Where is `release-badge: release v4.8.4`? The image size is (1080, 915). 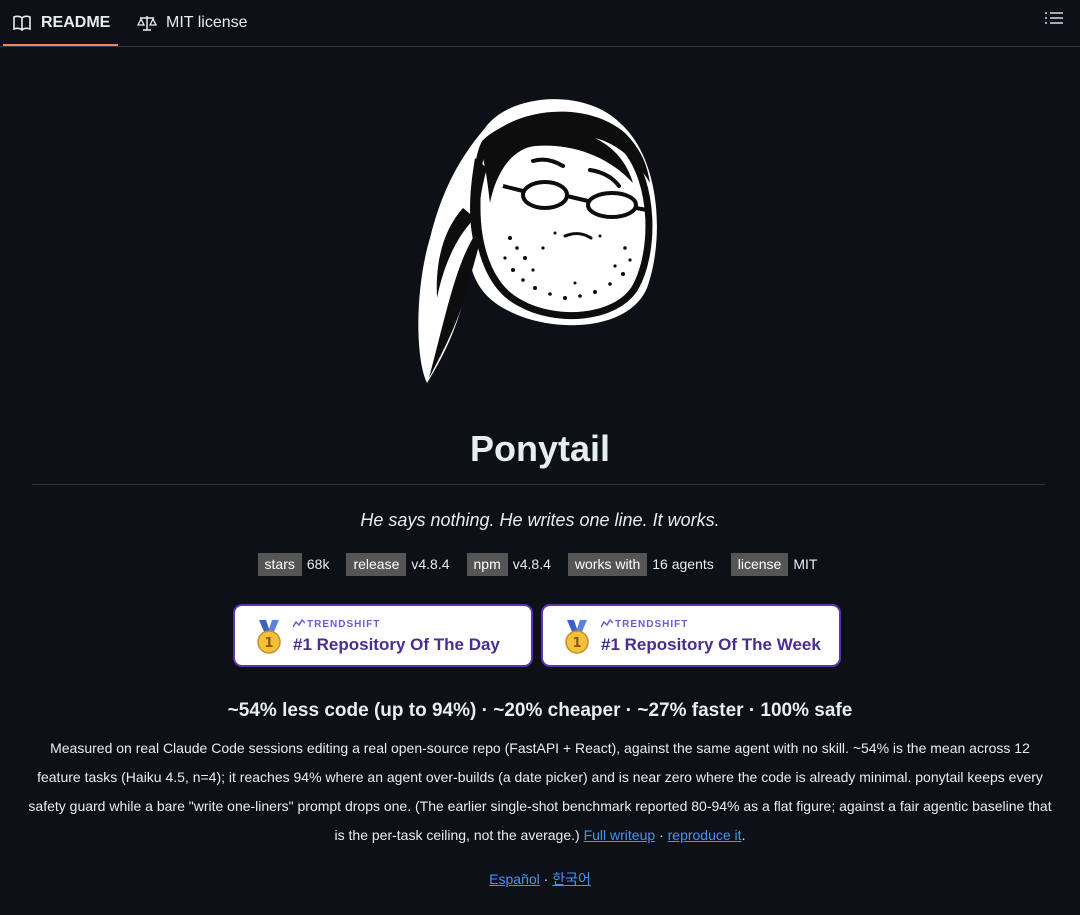
release-badge: release v4.8.4 is located at coordinates (400, 564).